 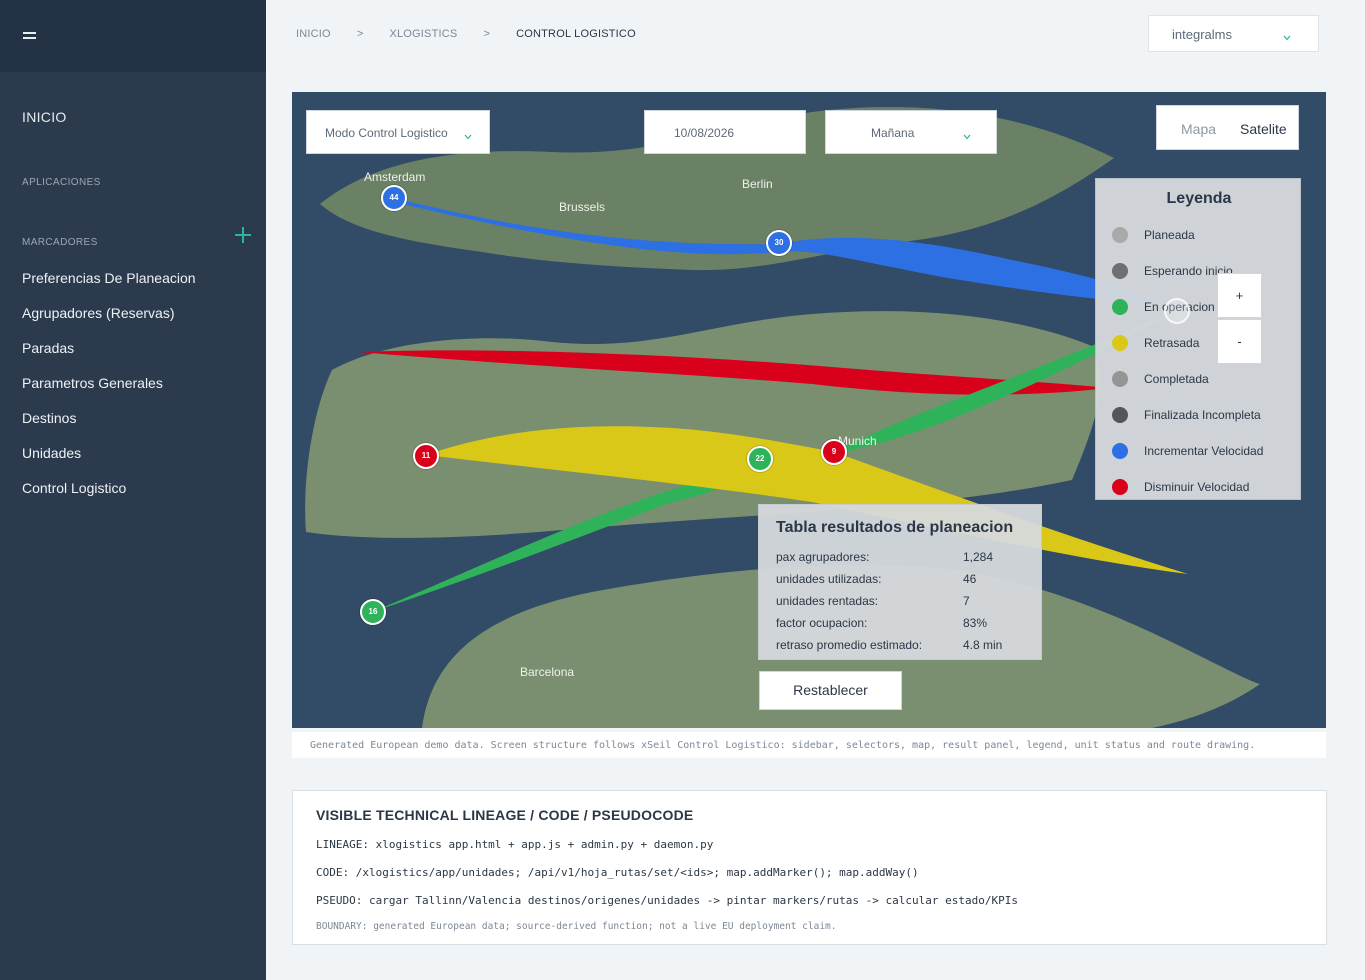 I want to click on legend-item: Esperando inicio, so click(x=1172, y=271).